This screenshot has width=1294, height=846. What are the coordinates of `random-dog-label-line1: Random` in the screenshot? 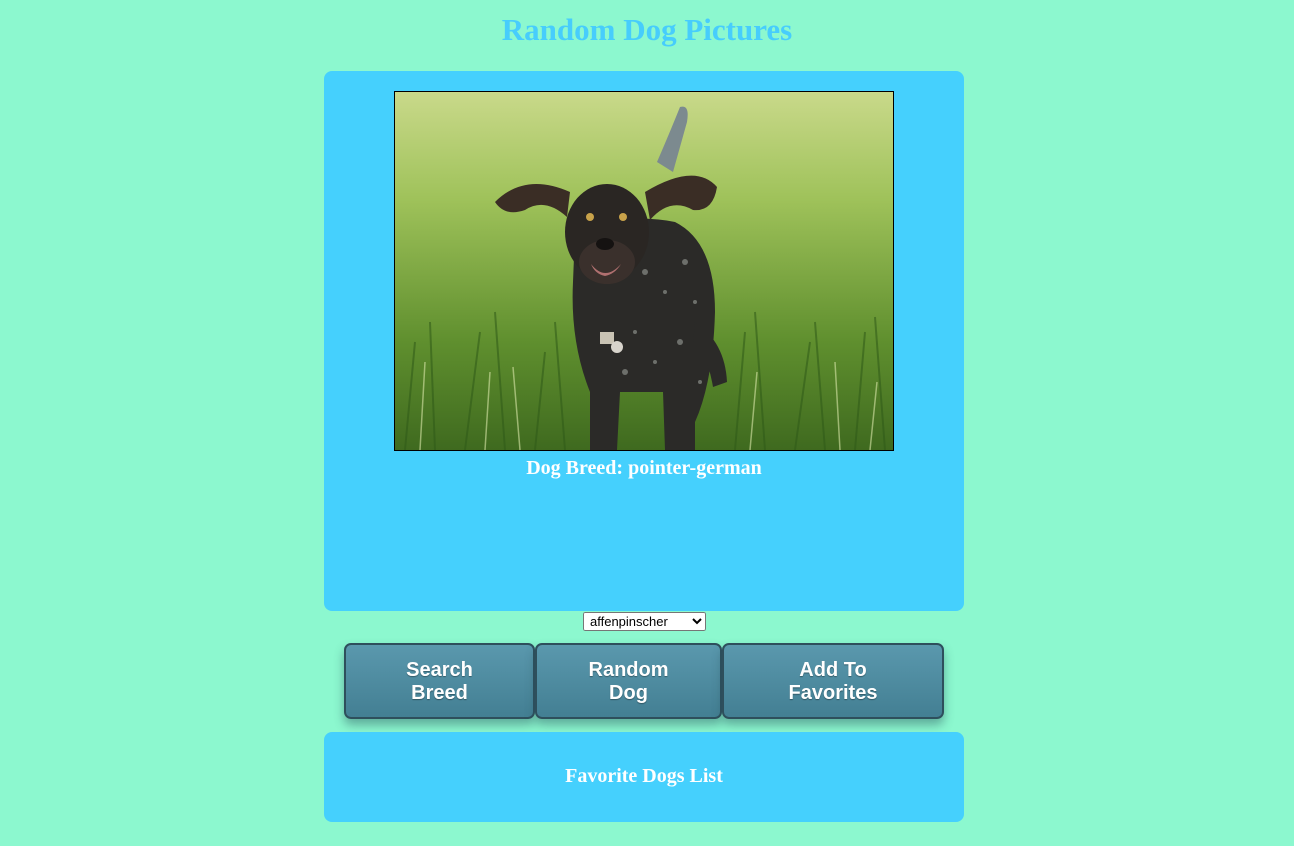 It's located at (628, 670).